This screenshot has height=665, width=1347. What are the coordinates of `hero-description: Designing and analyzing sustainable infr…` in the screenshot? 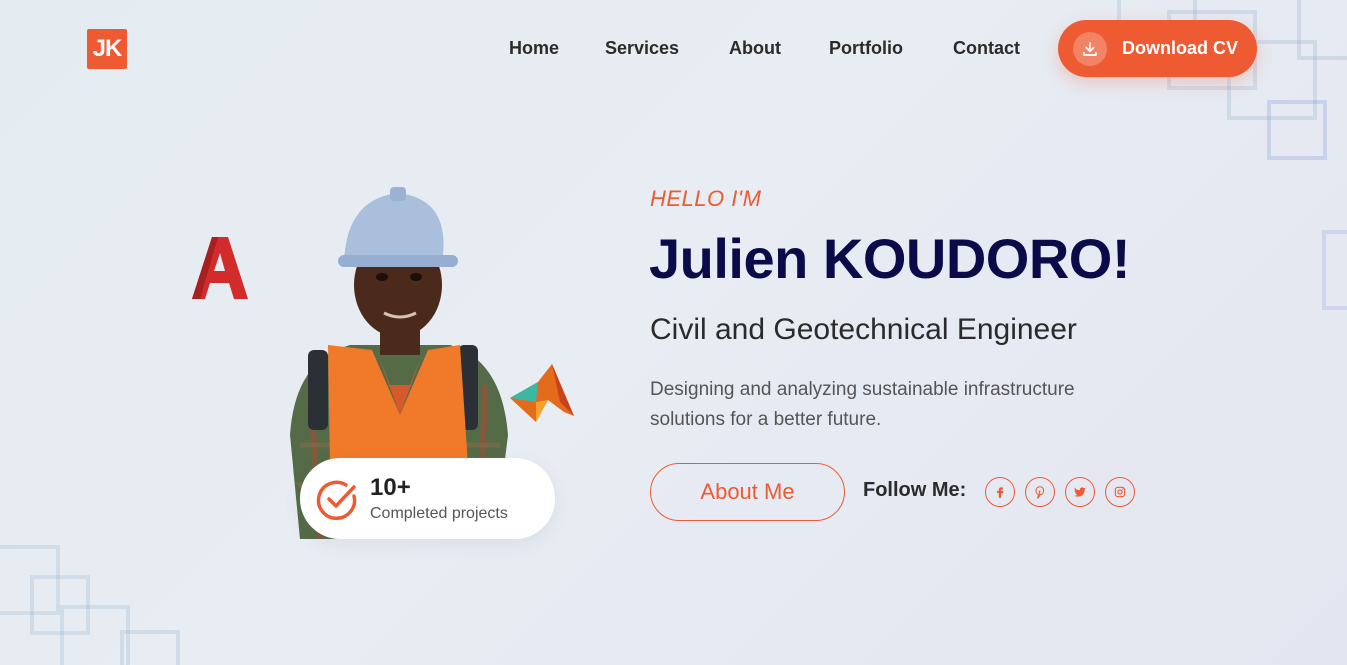 It's located at (862, 404).